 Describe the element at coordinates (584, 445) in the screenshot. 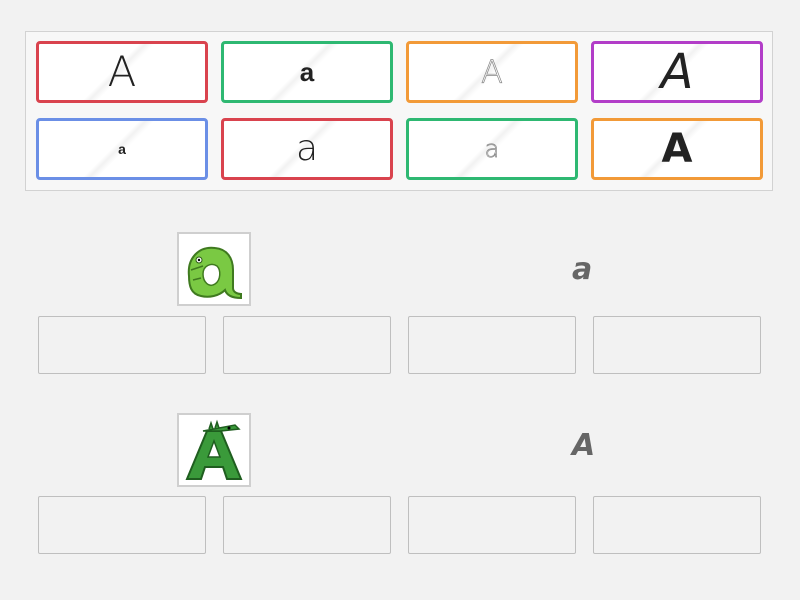

I see `group-label: A` at that location.